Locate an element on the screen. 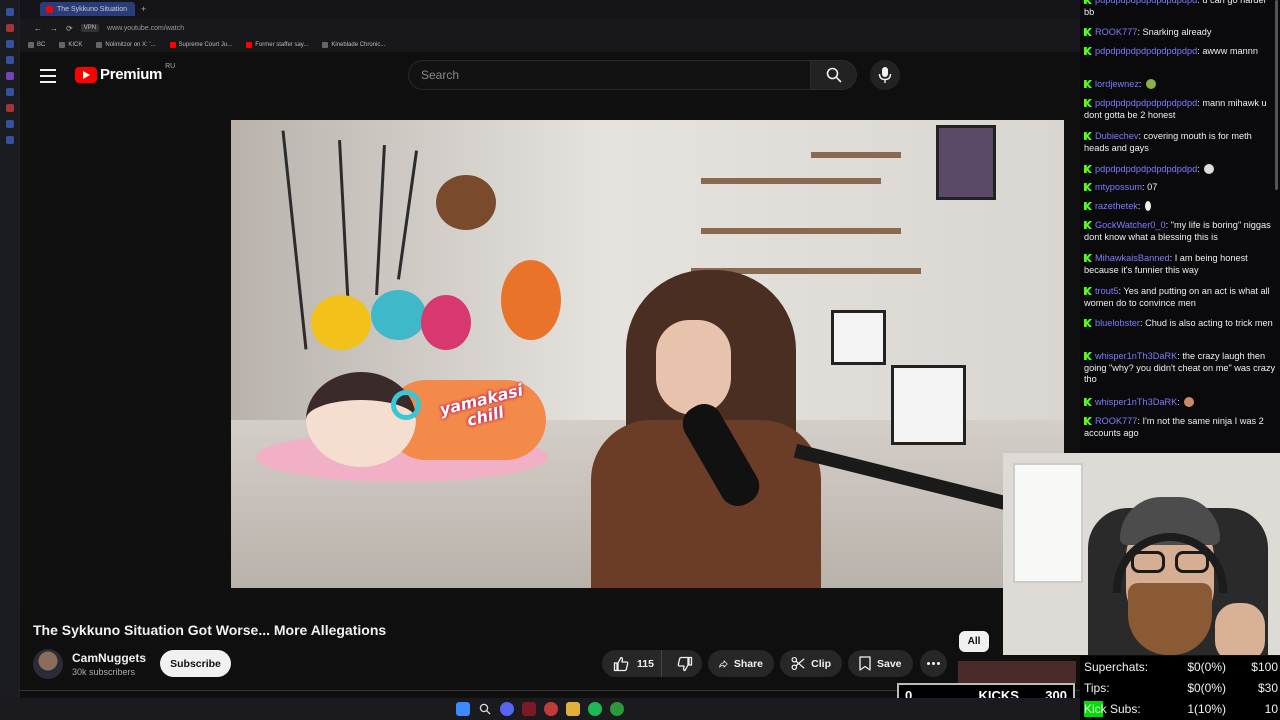 Image resolution: width=1280 pixels, height=720 pixels. clip-button: Clip is located at coordinates (811, 663).